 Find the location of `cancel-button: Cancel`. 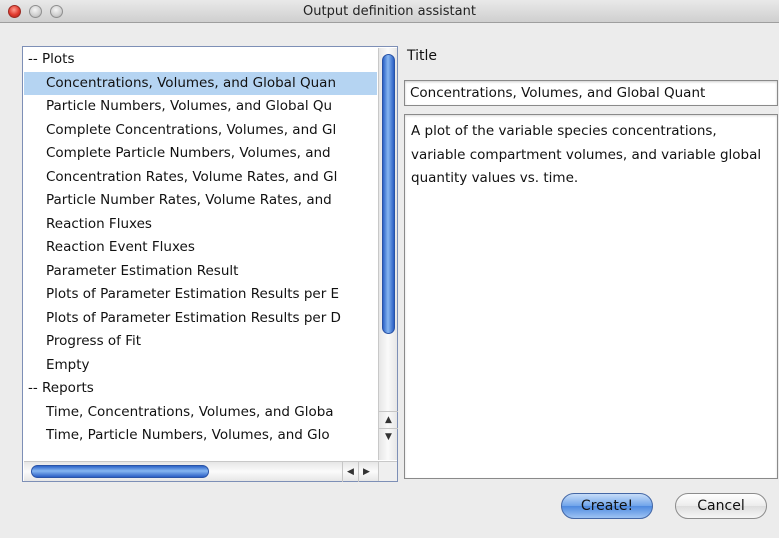

cancel-button: Cancel is located at coordinates (721, 506).